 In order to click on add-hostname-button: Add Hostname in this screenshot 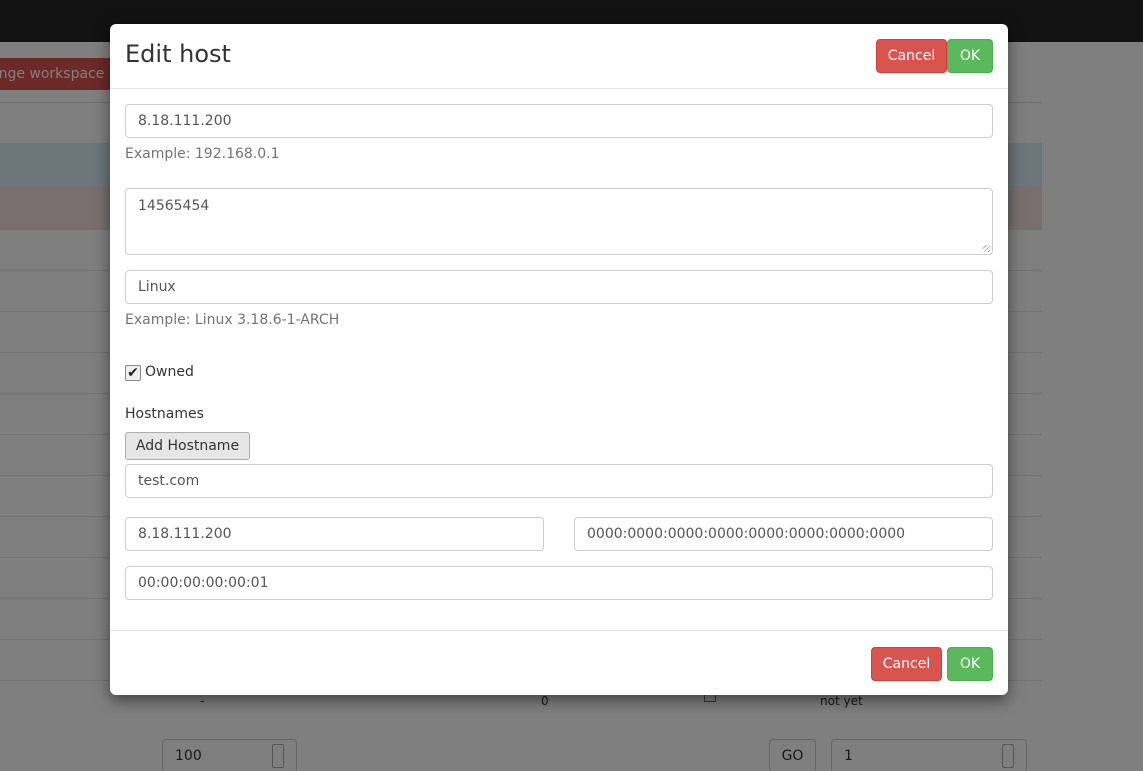, I will do `click(187, 446)`.